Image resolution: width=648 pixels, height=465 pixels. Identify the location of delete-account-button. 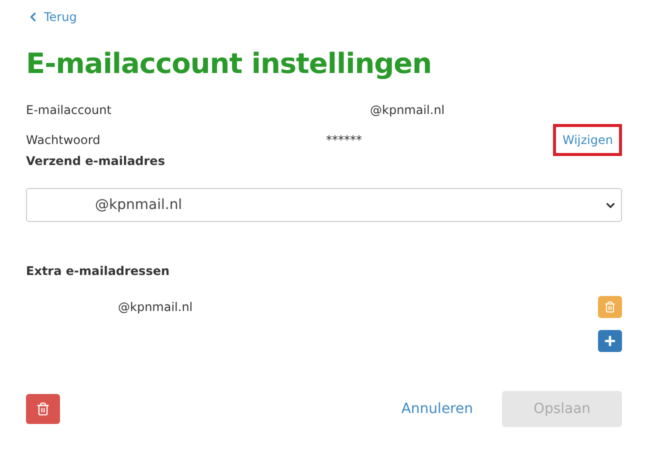
(43, 409).